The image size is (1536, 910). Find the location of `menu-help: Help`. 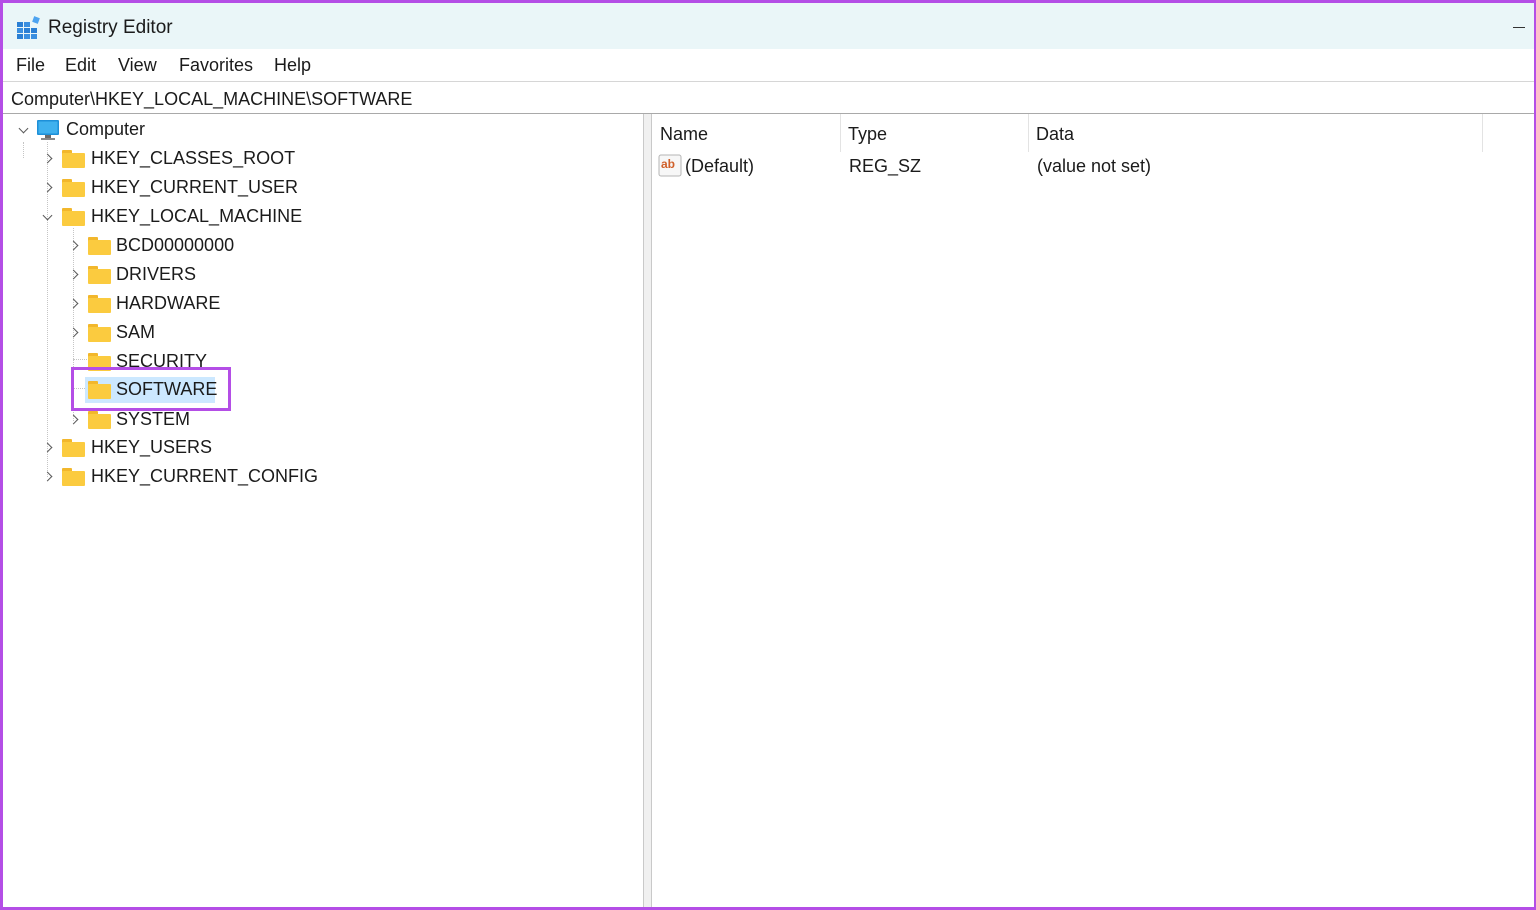

menu-help: Help is located at coordinates (292, 65).